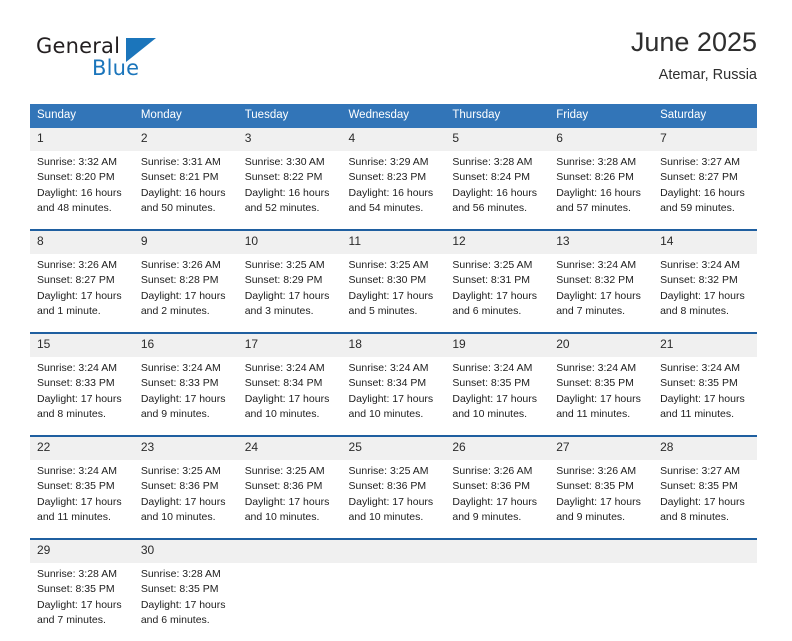 This screenshot has height=641, width=792. What do you see at coordinates (82, 139) in the screenshot?
I see `day-number-cell: 1` at bounding box center [82, 139].